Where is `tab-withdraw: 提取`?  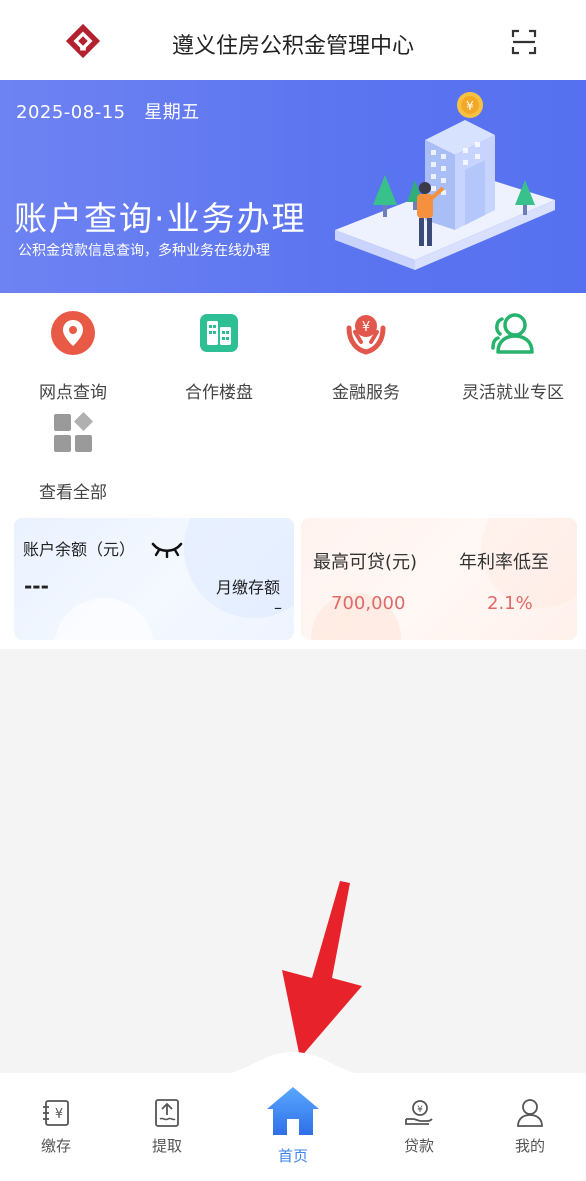
tab-withdraw: 提取 is located at coordinates (167, 1126).